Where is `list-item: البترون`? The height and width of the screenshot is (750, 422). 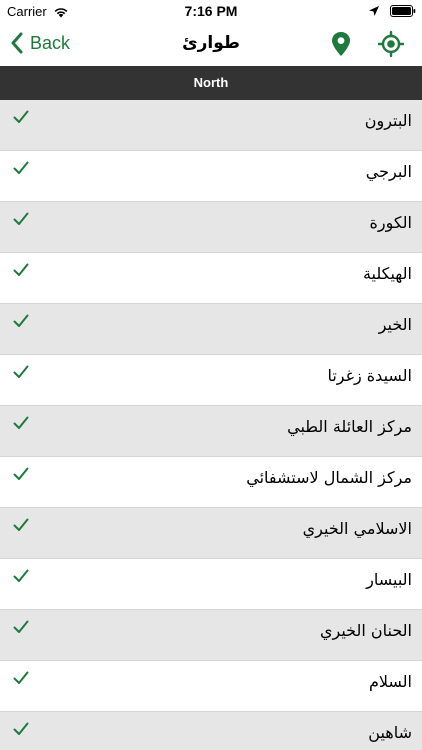 list-item: البترون is located at coordinates (211, 125).